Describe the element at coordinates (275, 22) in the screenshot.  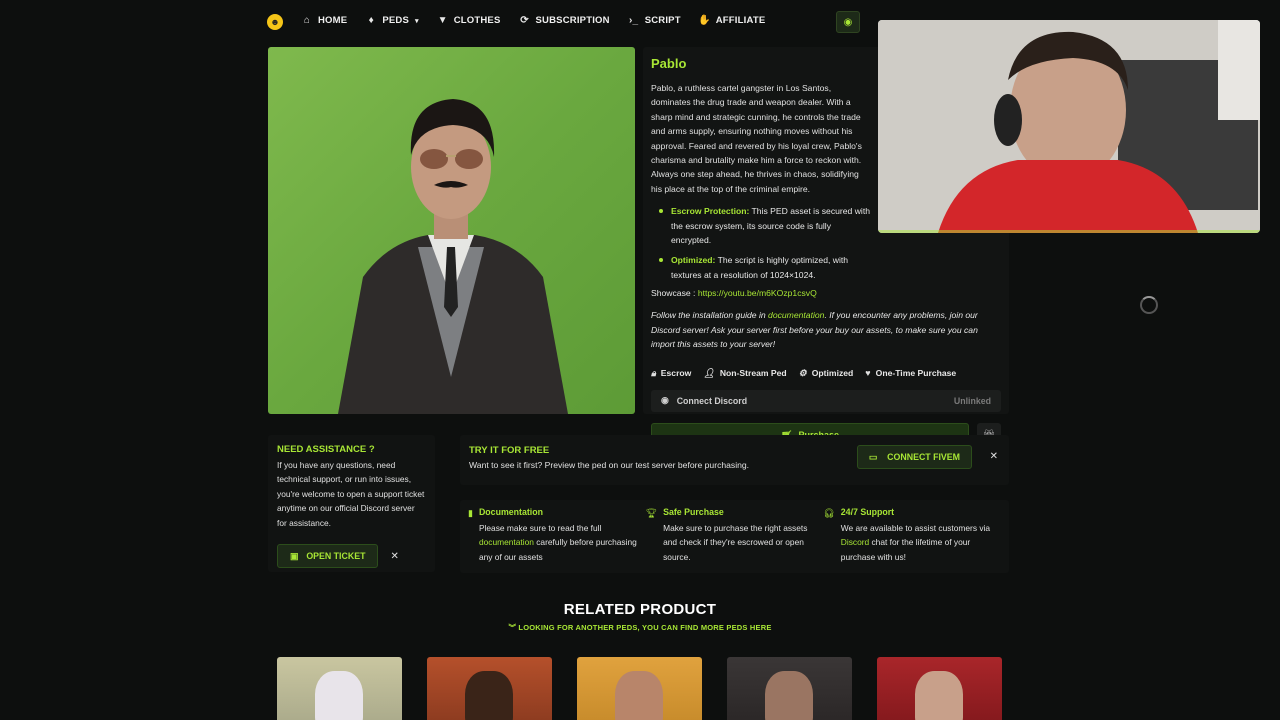
I see `smiley-logo: ☻` at that location.